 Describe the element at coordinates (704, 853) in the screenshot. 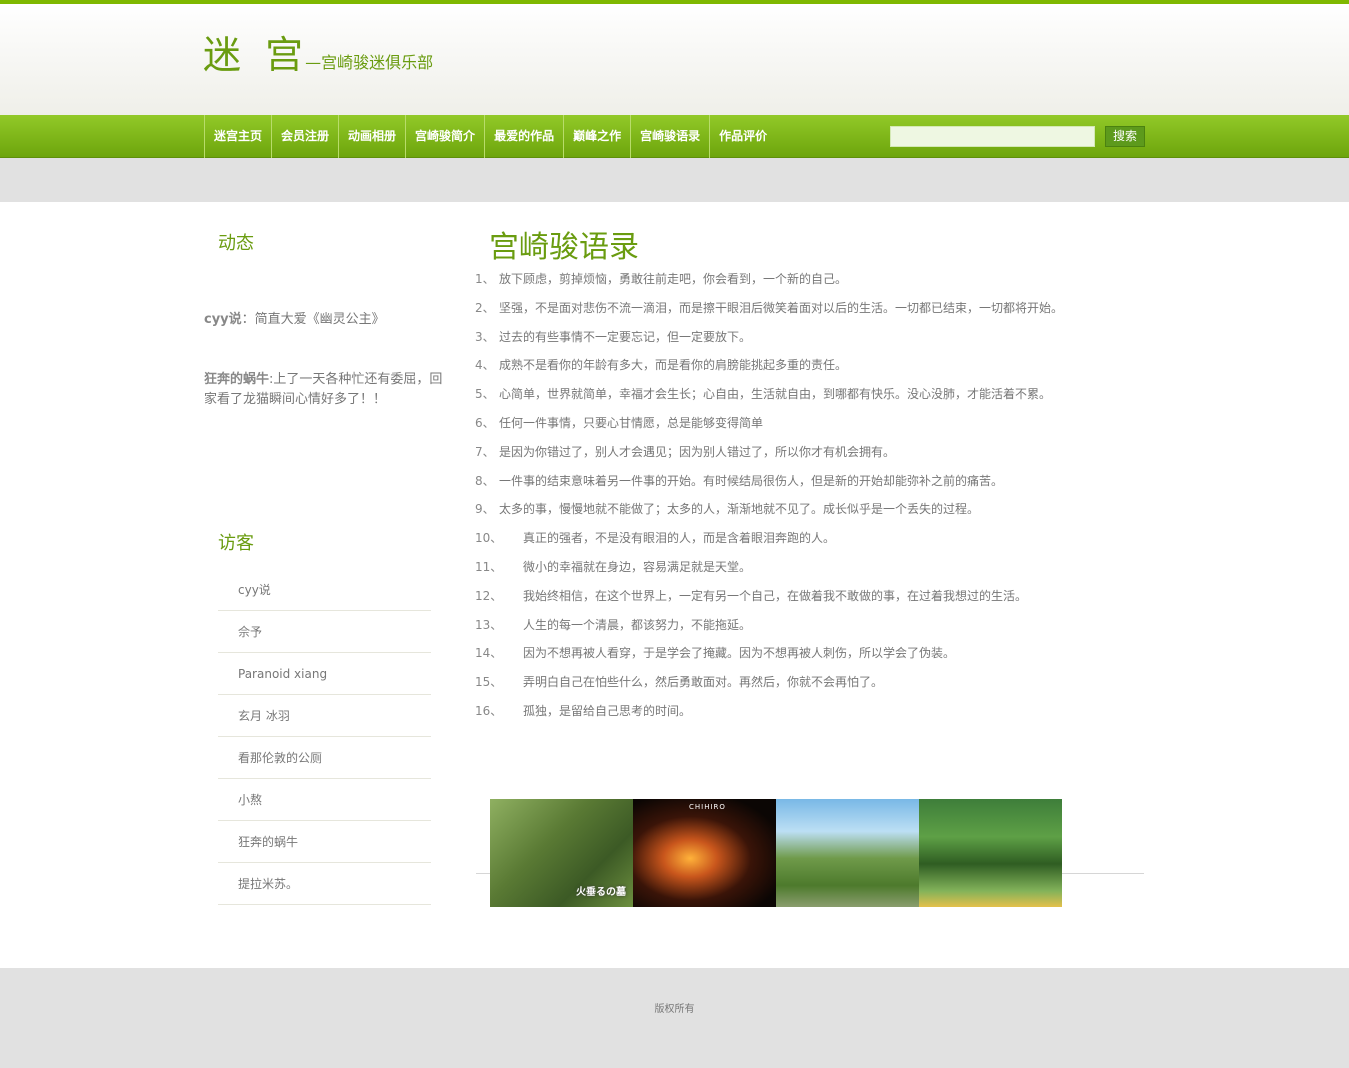

I see `gallery-image-spirited-away: CHIHIRO` at that location.